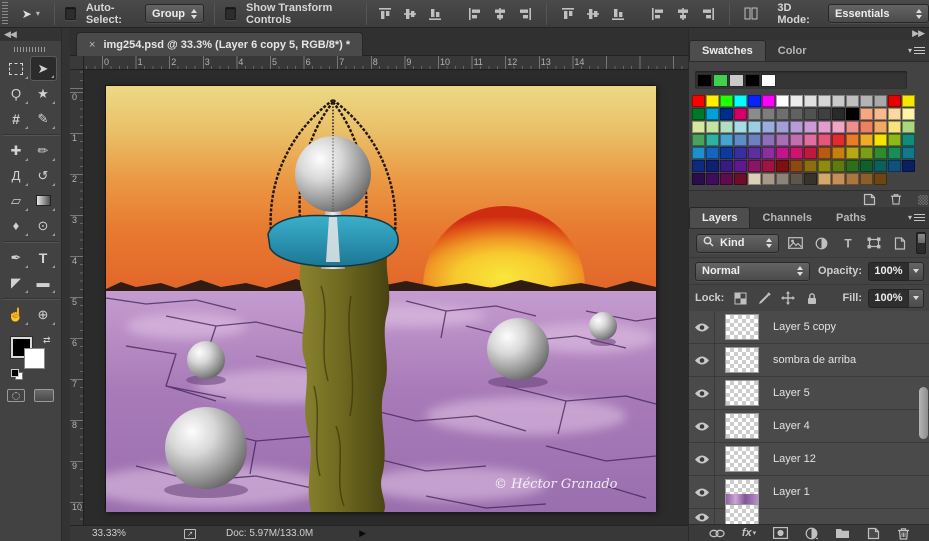 The image size is (929, 541). What do you see at coordinates (30, 34) in the screenshot?
I see `collapse-panel-icon: ◀◀` at bounding box center [30, 34].